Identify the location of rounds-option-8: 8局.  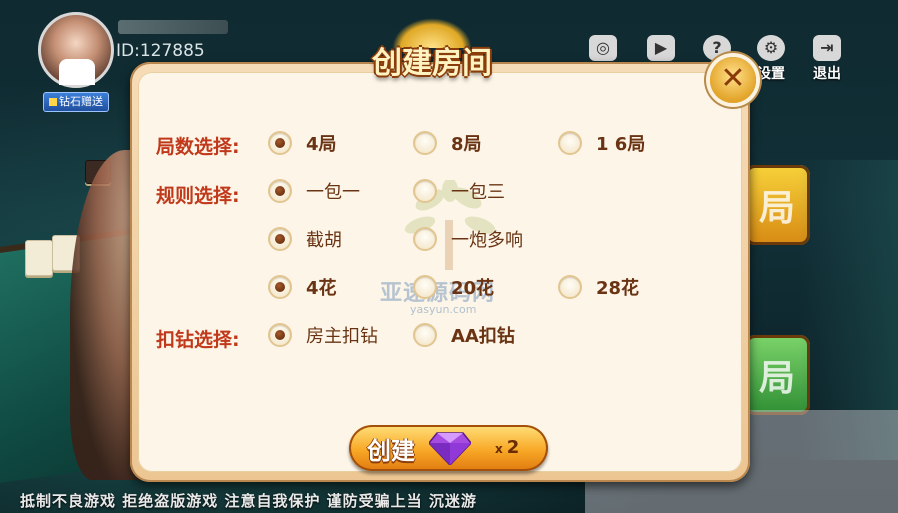
(447, 143).